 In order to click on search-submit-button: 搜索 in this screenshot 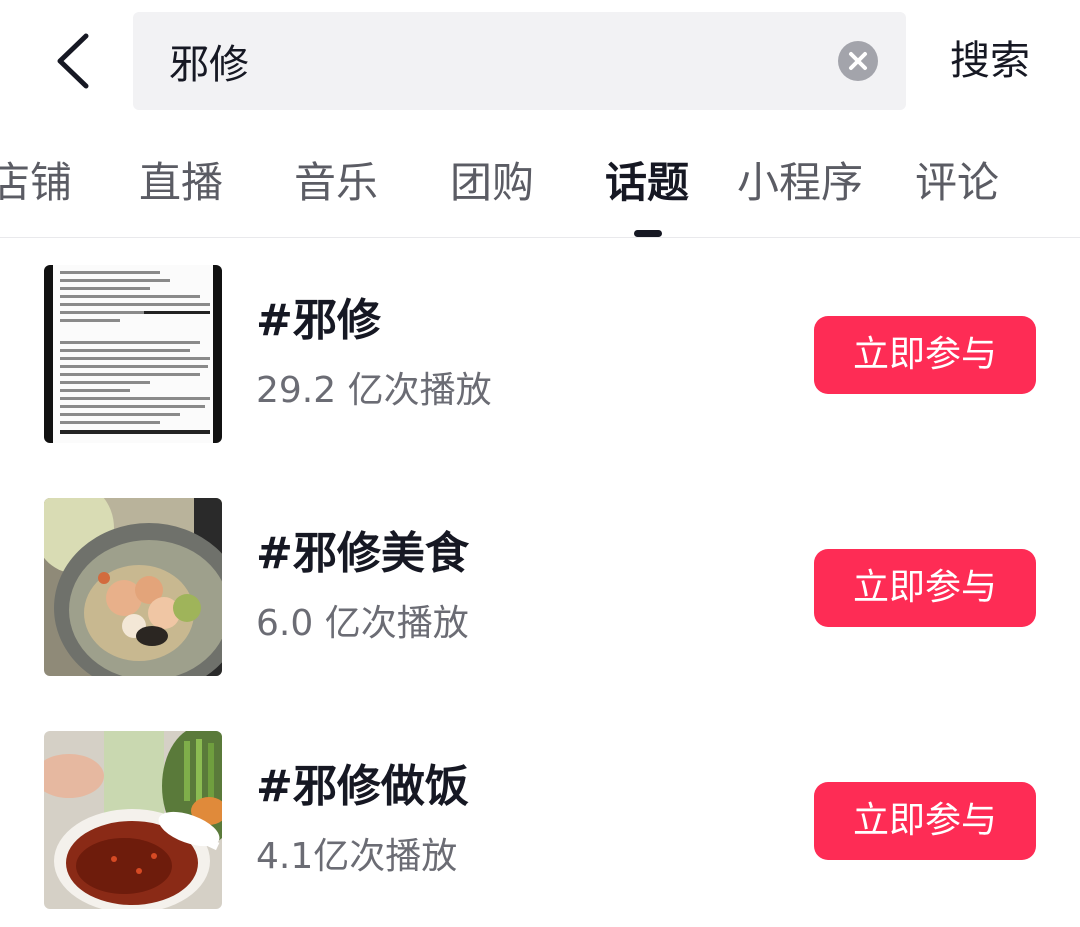, I will do `click(990, 61)`.